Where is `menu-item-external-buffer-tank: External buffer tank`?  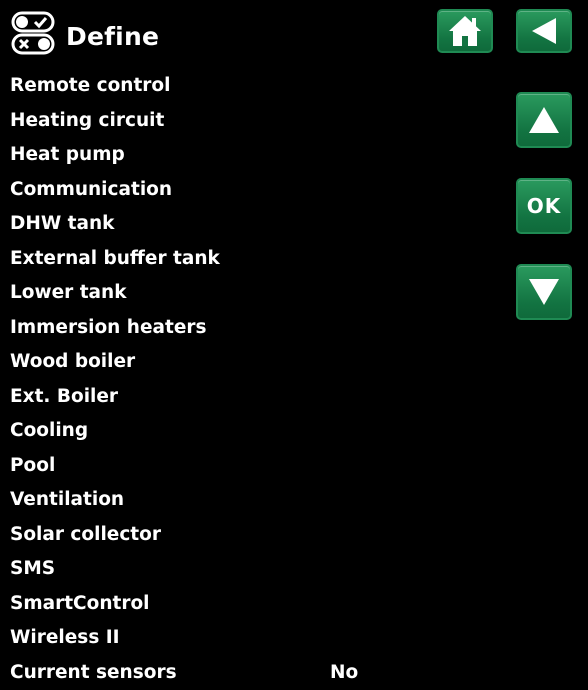 menu-item-external-buffer-tank: External buffer tank is located at coordinates (250, 259).